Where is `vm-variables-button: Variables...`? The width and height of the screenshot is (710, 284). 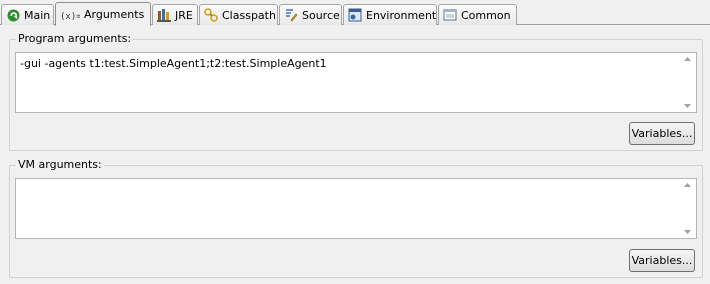 vm-variables-button: Variables... is located at coordinates (662, 260).